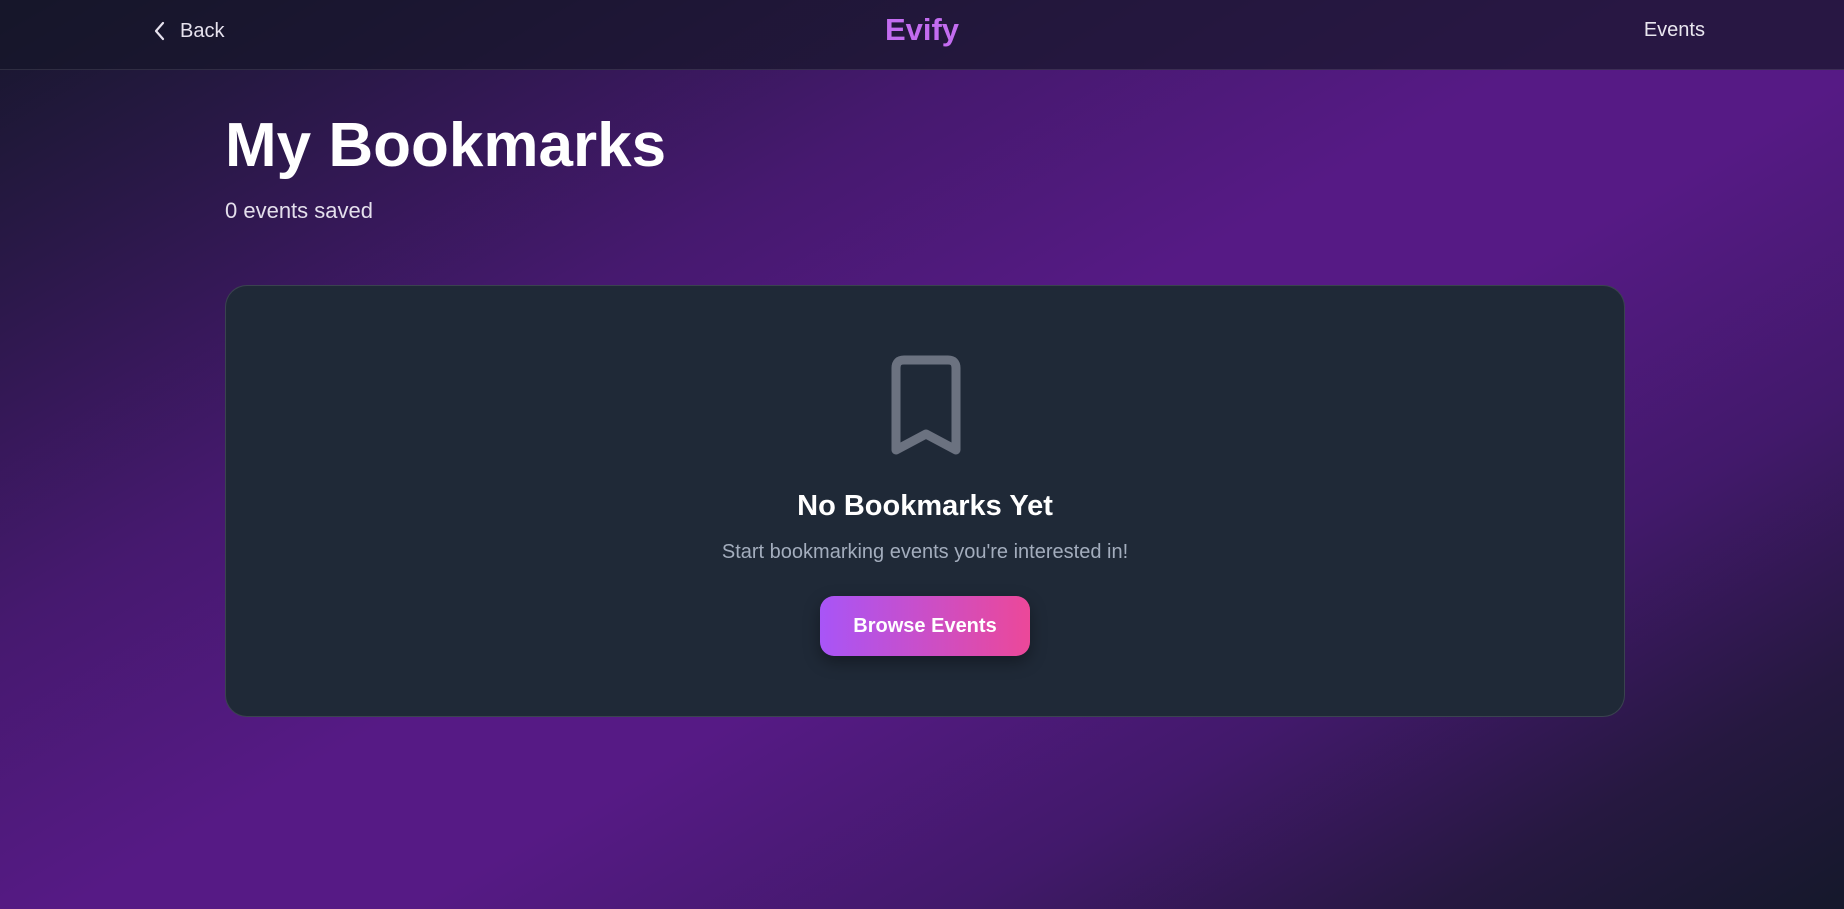 The width and height of the screenshot is (1844, 909). I want to click on page-header: My Bookmarks 0 events saved, so click(445, 166).